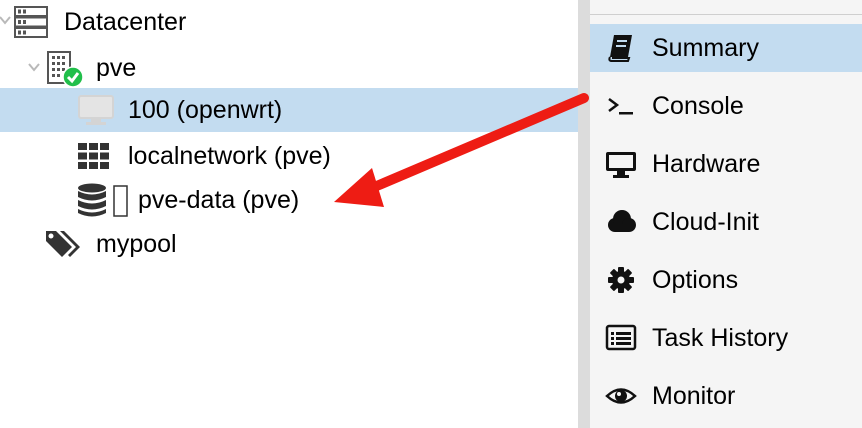  I want to click on tree-node-label: mypool, so click(136, 243).